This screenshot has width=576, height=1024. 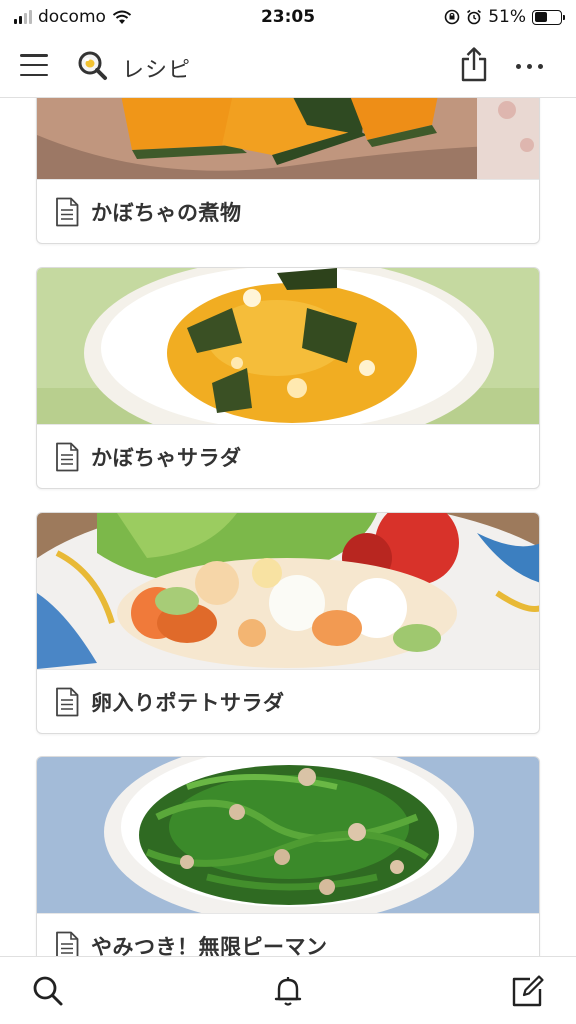 I want to click on recipe-card-footer: 卵入りポテトサラダ, so click(x=288, y=701).